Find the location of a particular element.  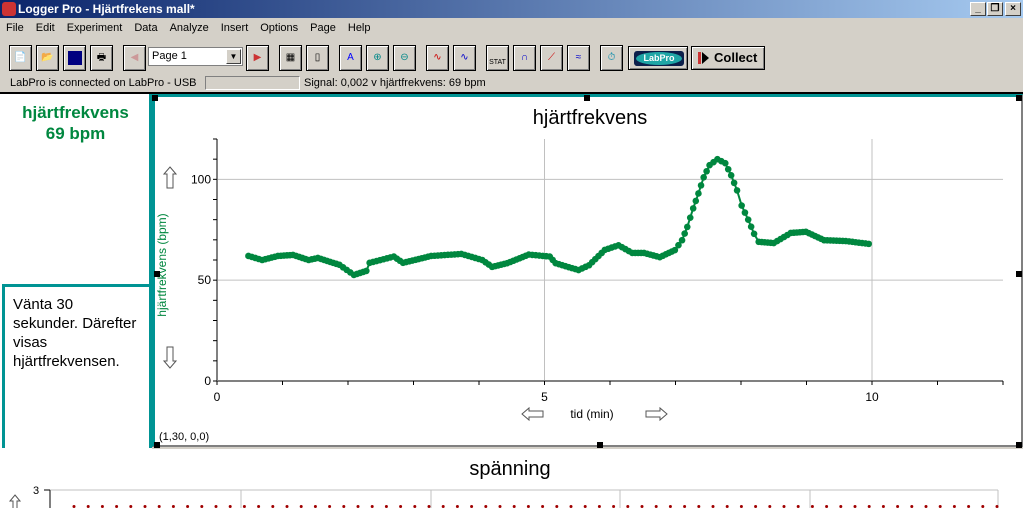

labpro-button: LabPro is located at coordinates (658, 58).